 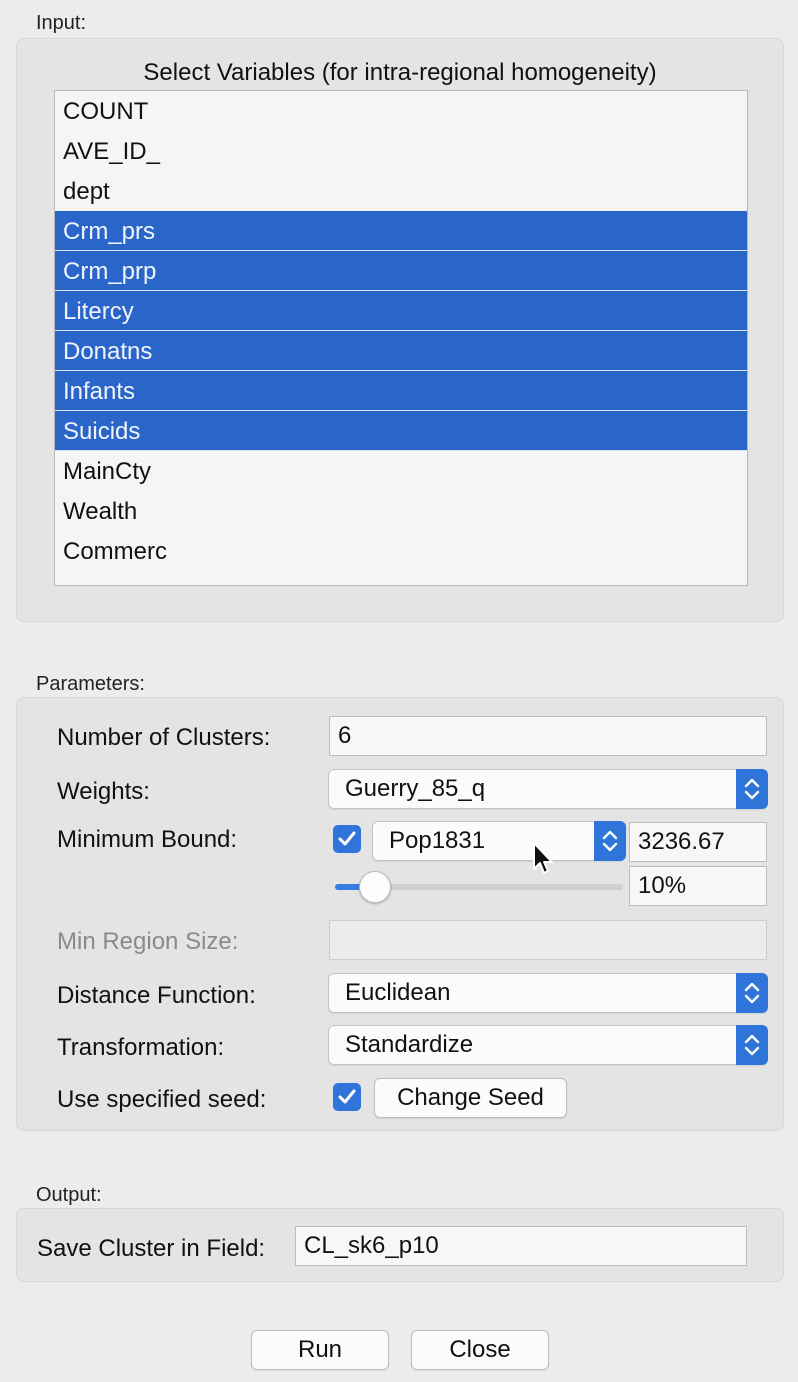 I want to click on variable-list-item: Suicids, so click(x=401, y=431).